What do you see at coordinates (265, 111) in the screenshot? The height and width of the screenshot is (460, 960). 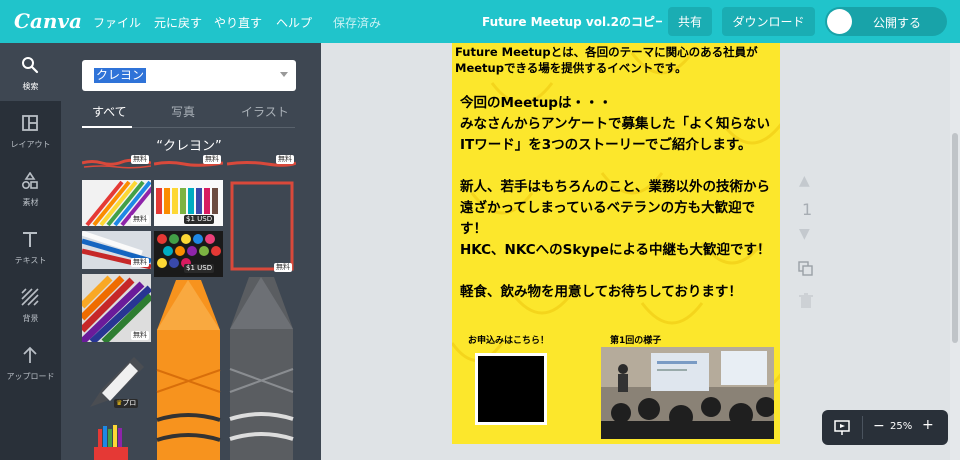 I see `tab-illustrations: イラスト` at bounding box center [265, 111].